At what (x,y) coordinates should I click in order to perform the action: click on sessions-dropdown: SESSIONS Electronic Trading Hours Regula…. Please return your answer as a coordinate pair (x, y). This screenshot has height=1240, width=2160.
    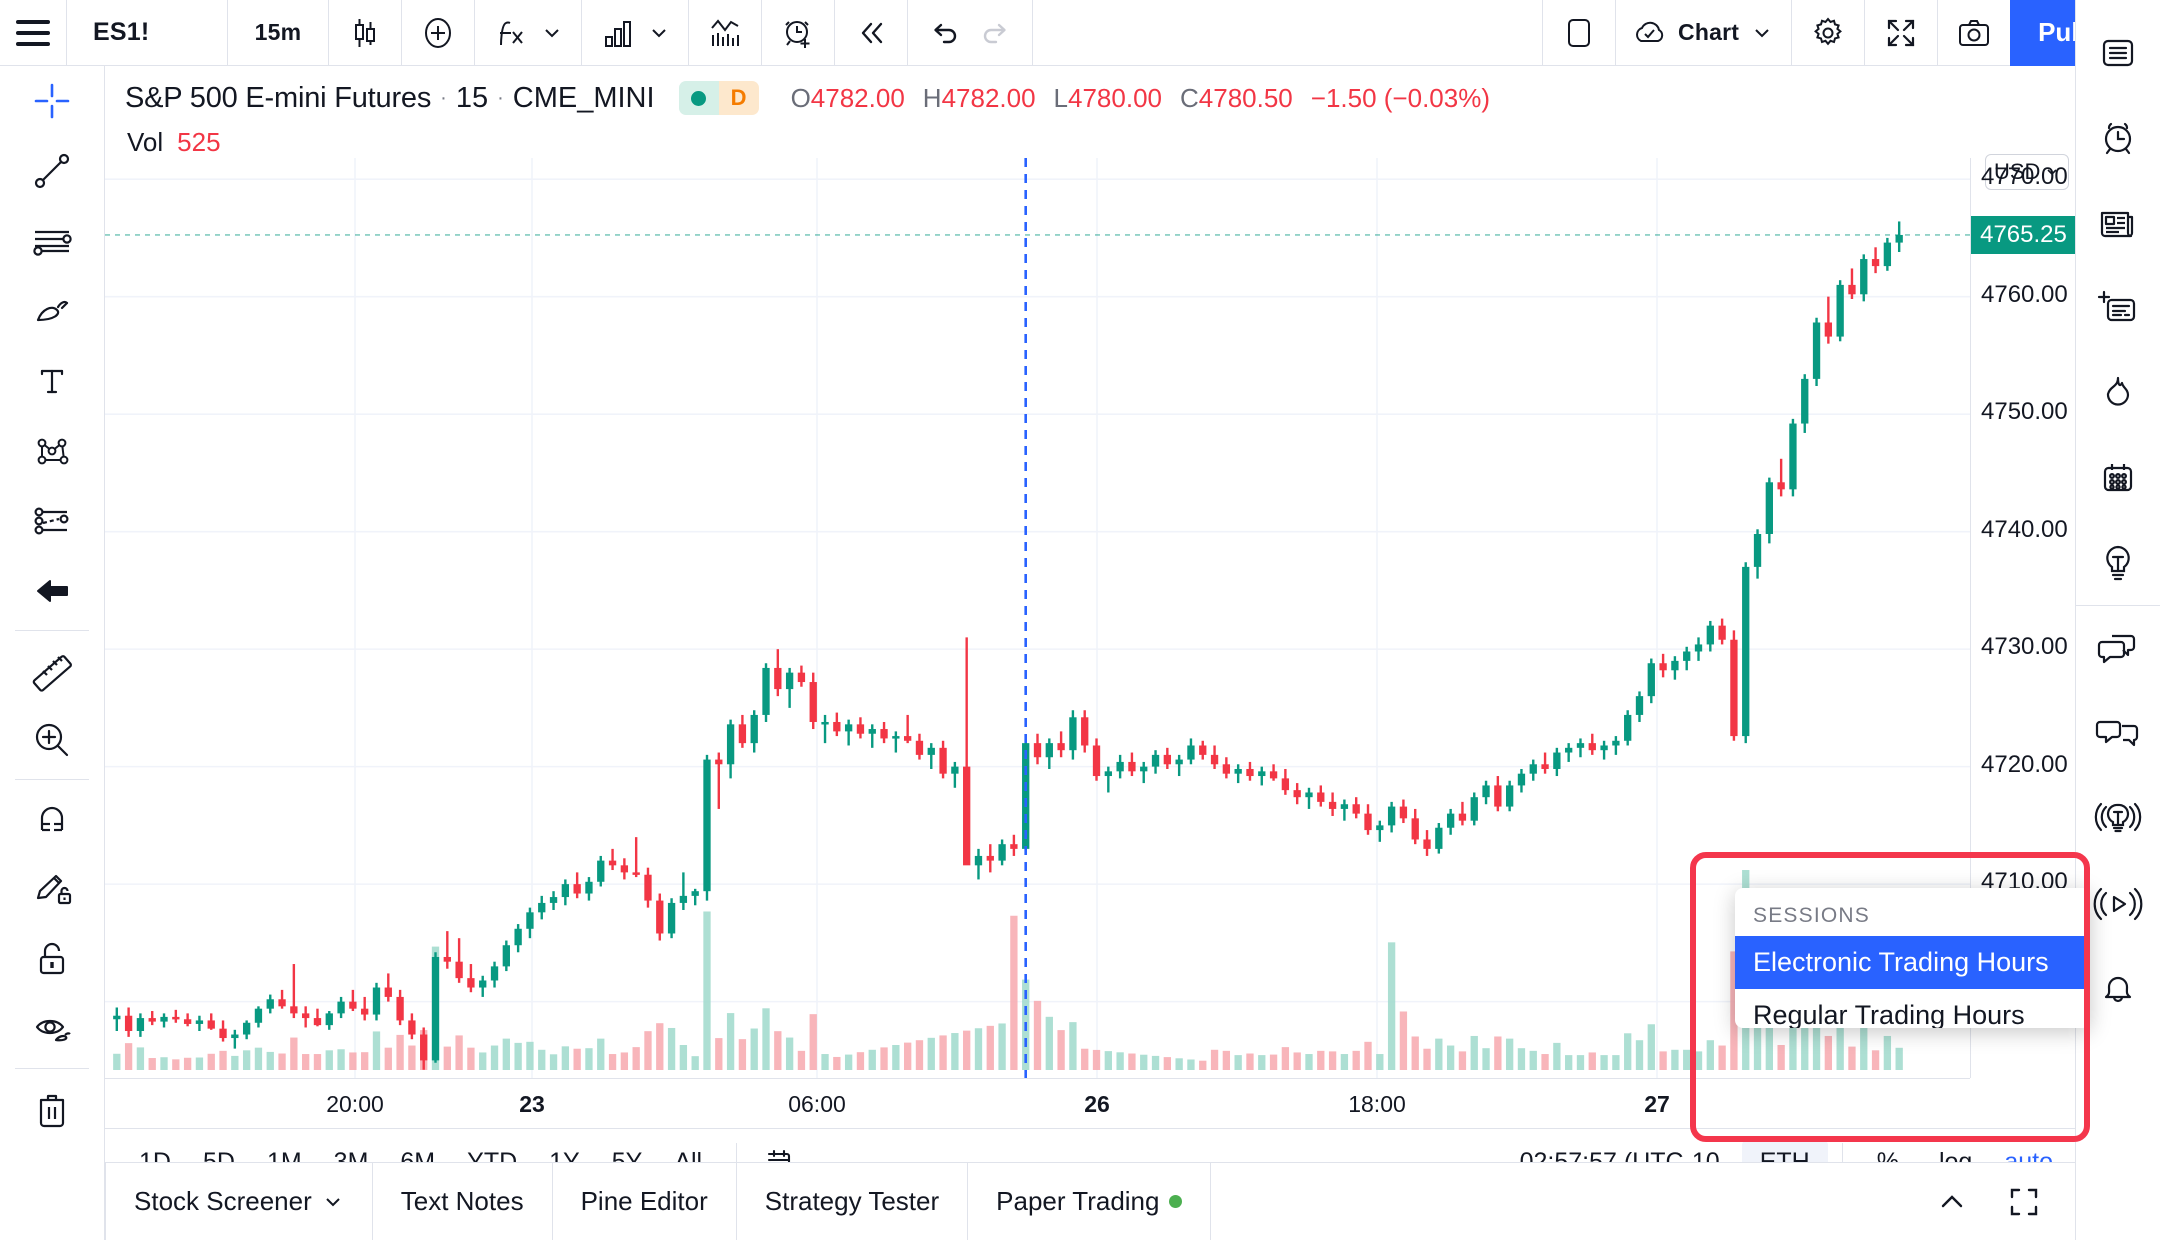
    Looking at the image, I should click on (1912, 958).